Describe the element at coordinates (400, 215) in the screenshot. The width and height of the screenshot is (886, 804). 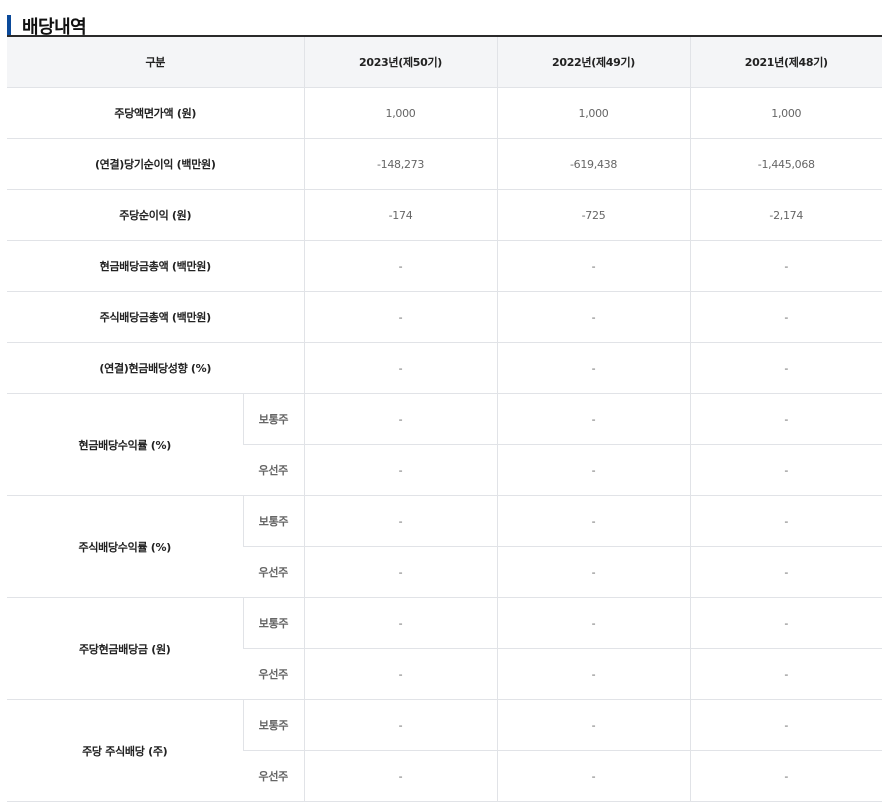
I see `cell-value: -174` at that location.